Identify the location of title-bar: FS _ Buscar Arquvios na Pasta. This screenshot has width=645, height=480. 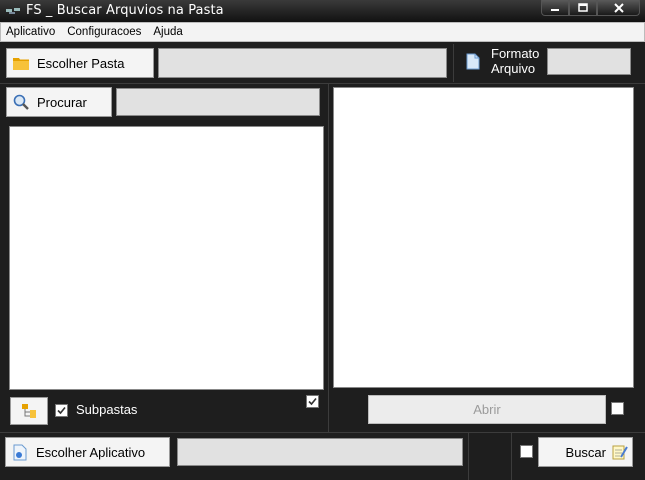
(322, 11).